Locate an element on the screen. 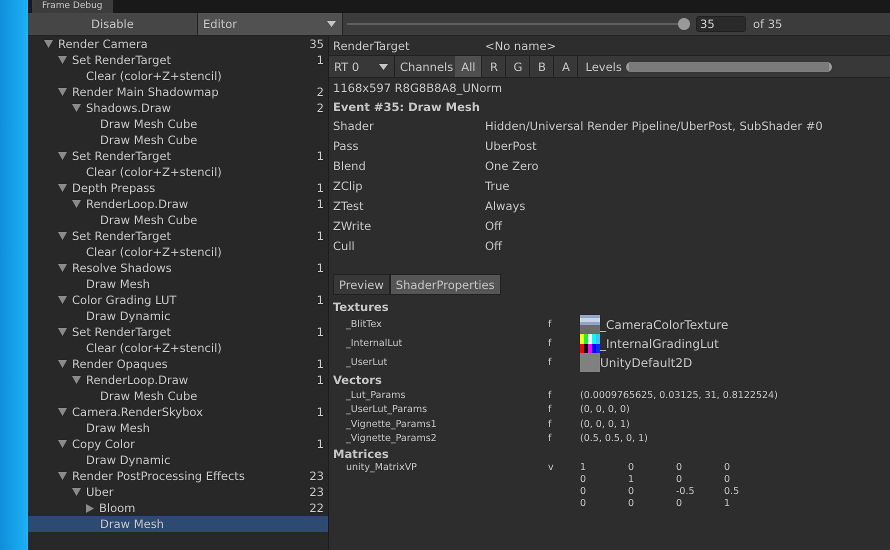 The width and height of the screenshot is (890, 550). property-name: _Lut_Params is located at coordinates (375, 395).